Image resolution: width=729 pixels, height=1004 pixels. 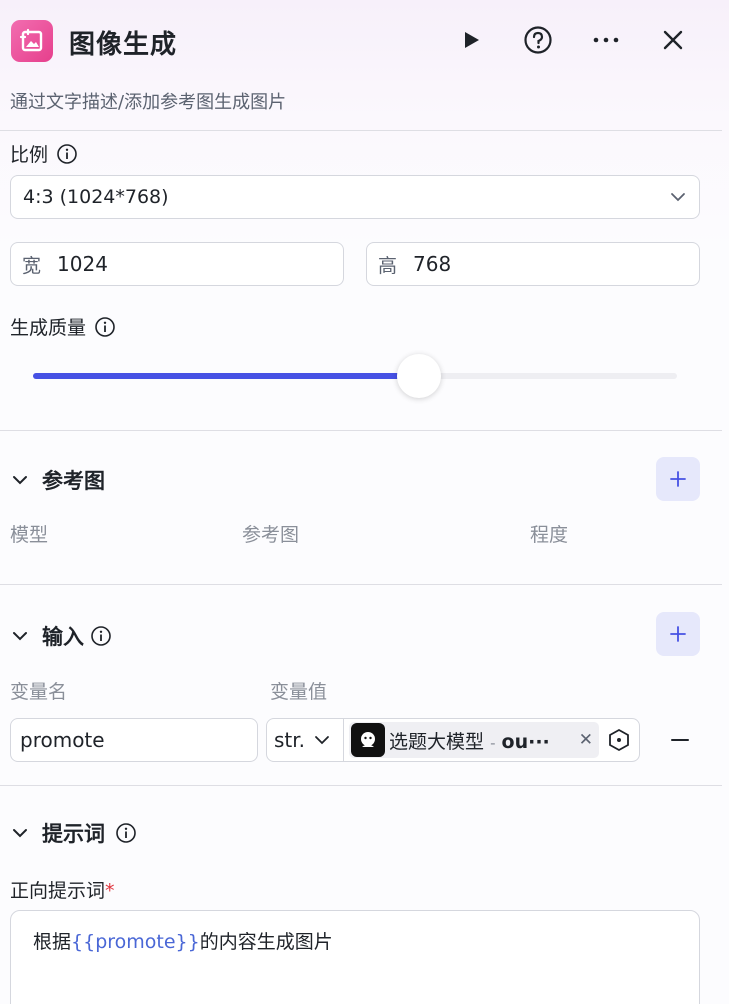 What do you see at coordinates (52, 942) in the screenshot?
I see `prompt-text-before: 根据` at bounding box center [52, 942].